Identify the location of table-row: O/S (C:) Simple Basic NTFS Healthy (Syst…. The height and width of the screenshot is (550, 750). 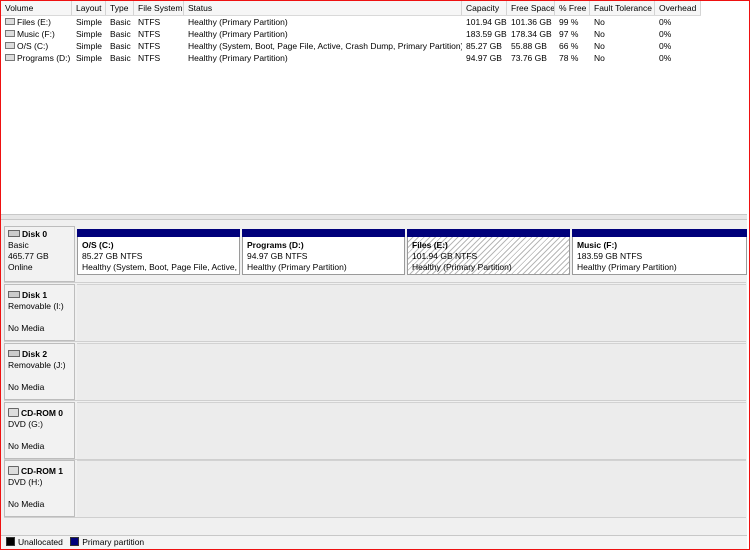
(351, 46).